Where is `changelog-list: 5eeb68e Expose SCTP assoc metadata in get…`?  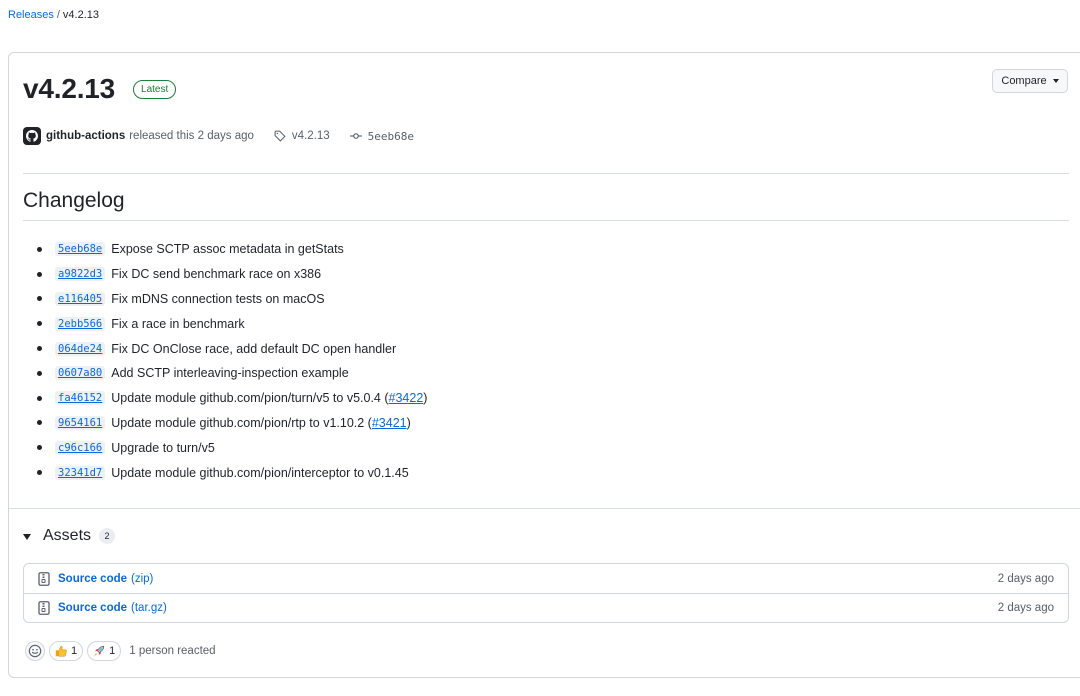
changelog-list: 5eeb68e Expose SCTP assoc metadata in get… is located at coordinates (232, 361).